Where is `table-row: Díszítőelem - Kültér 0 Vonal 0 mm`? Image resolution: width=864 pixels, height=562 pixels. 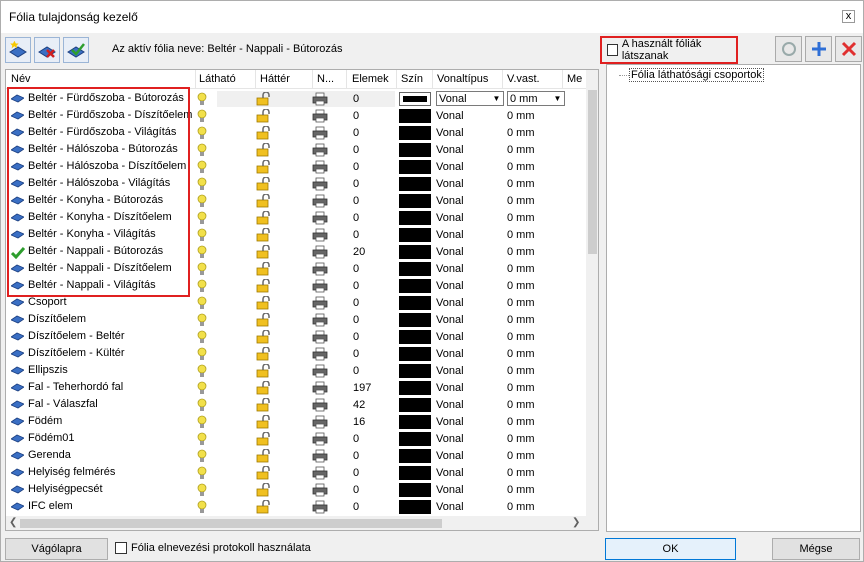
table-row: Díszítőelem - Kültér 0 Vonal 0 mm is located at coordinates (296, 354).